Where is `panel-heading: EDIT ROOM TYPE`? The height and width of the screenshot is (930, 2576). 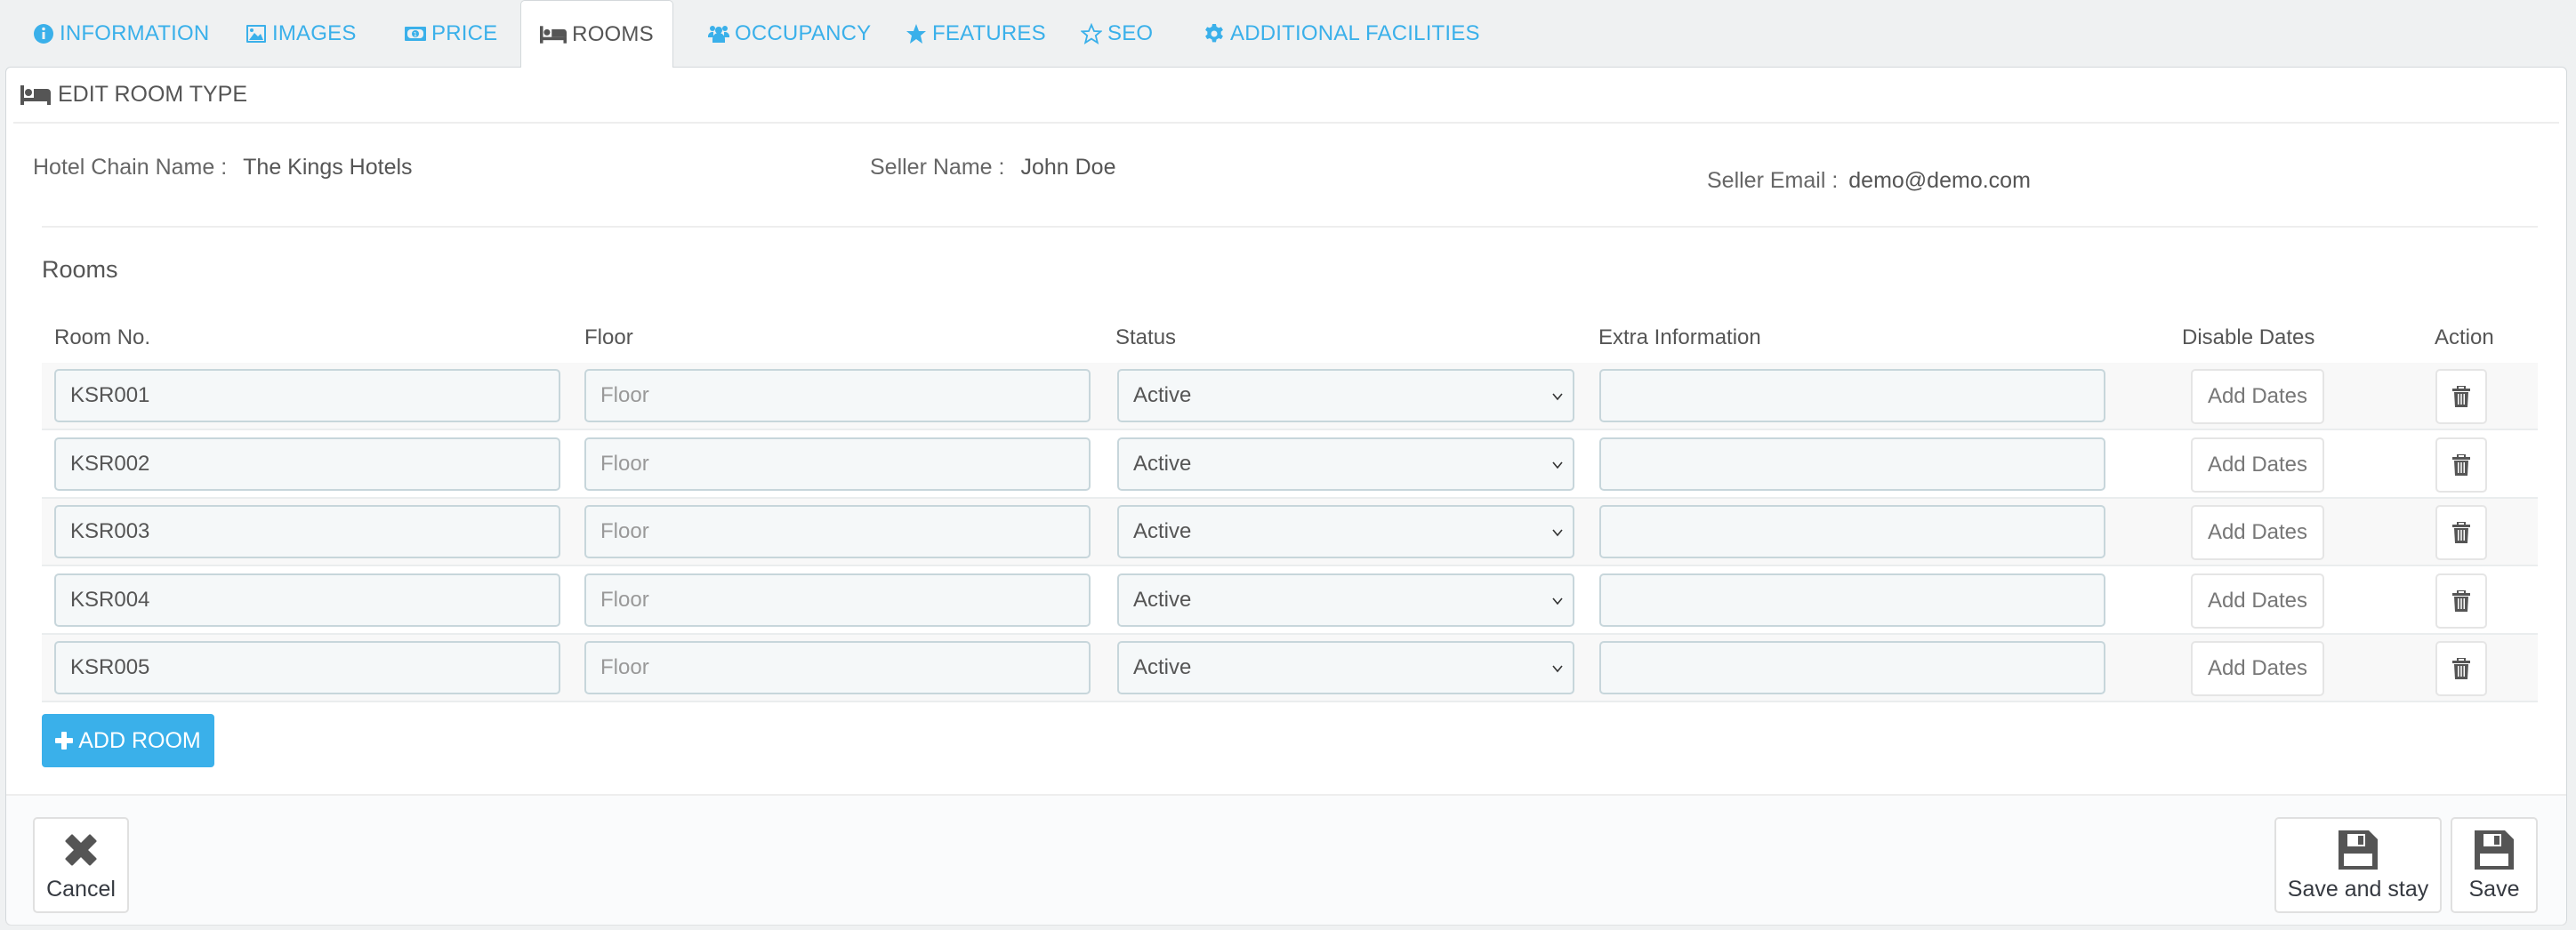 panel-heading: EDIT ROOM TYPE is located at coordinates (133, 95).